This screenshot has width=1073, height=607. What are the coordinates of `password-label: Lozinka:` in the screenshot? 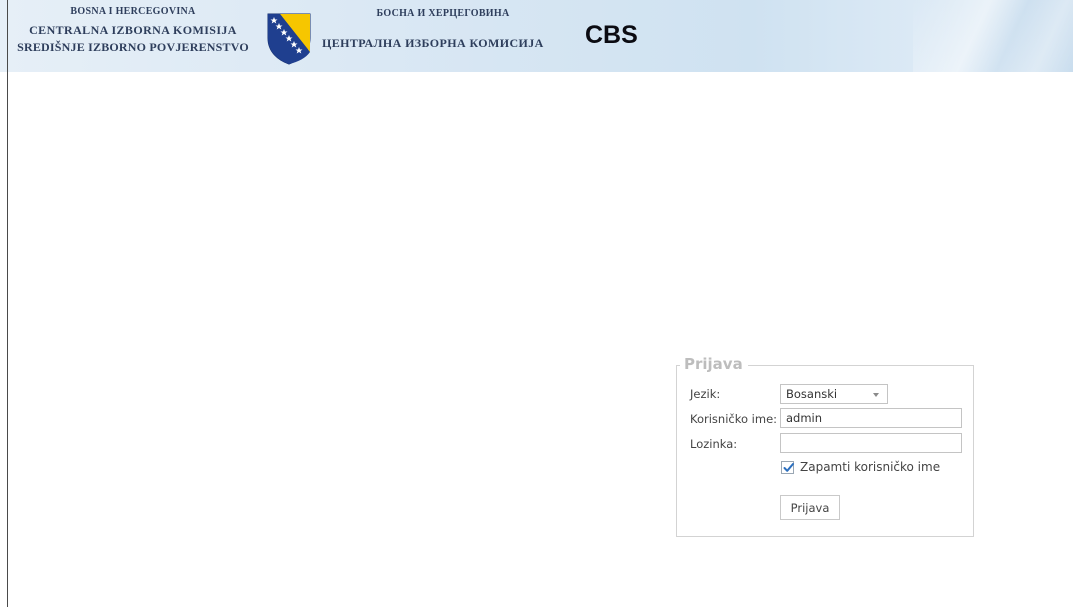 It's located at (714, 444).